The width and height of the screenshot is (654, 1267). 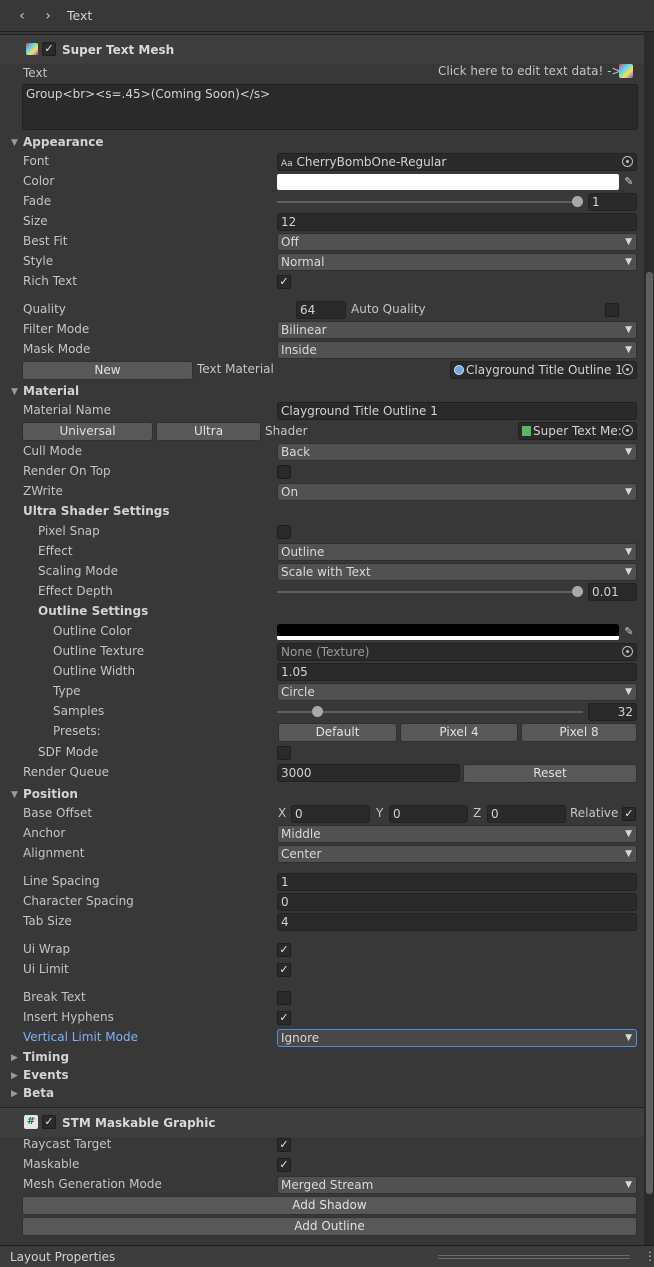 What do you see at coordinates (629, 814) in the screenshot?
I see `relative-checkbox: ✓` at bounding box center [629, 814].